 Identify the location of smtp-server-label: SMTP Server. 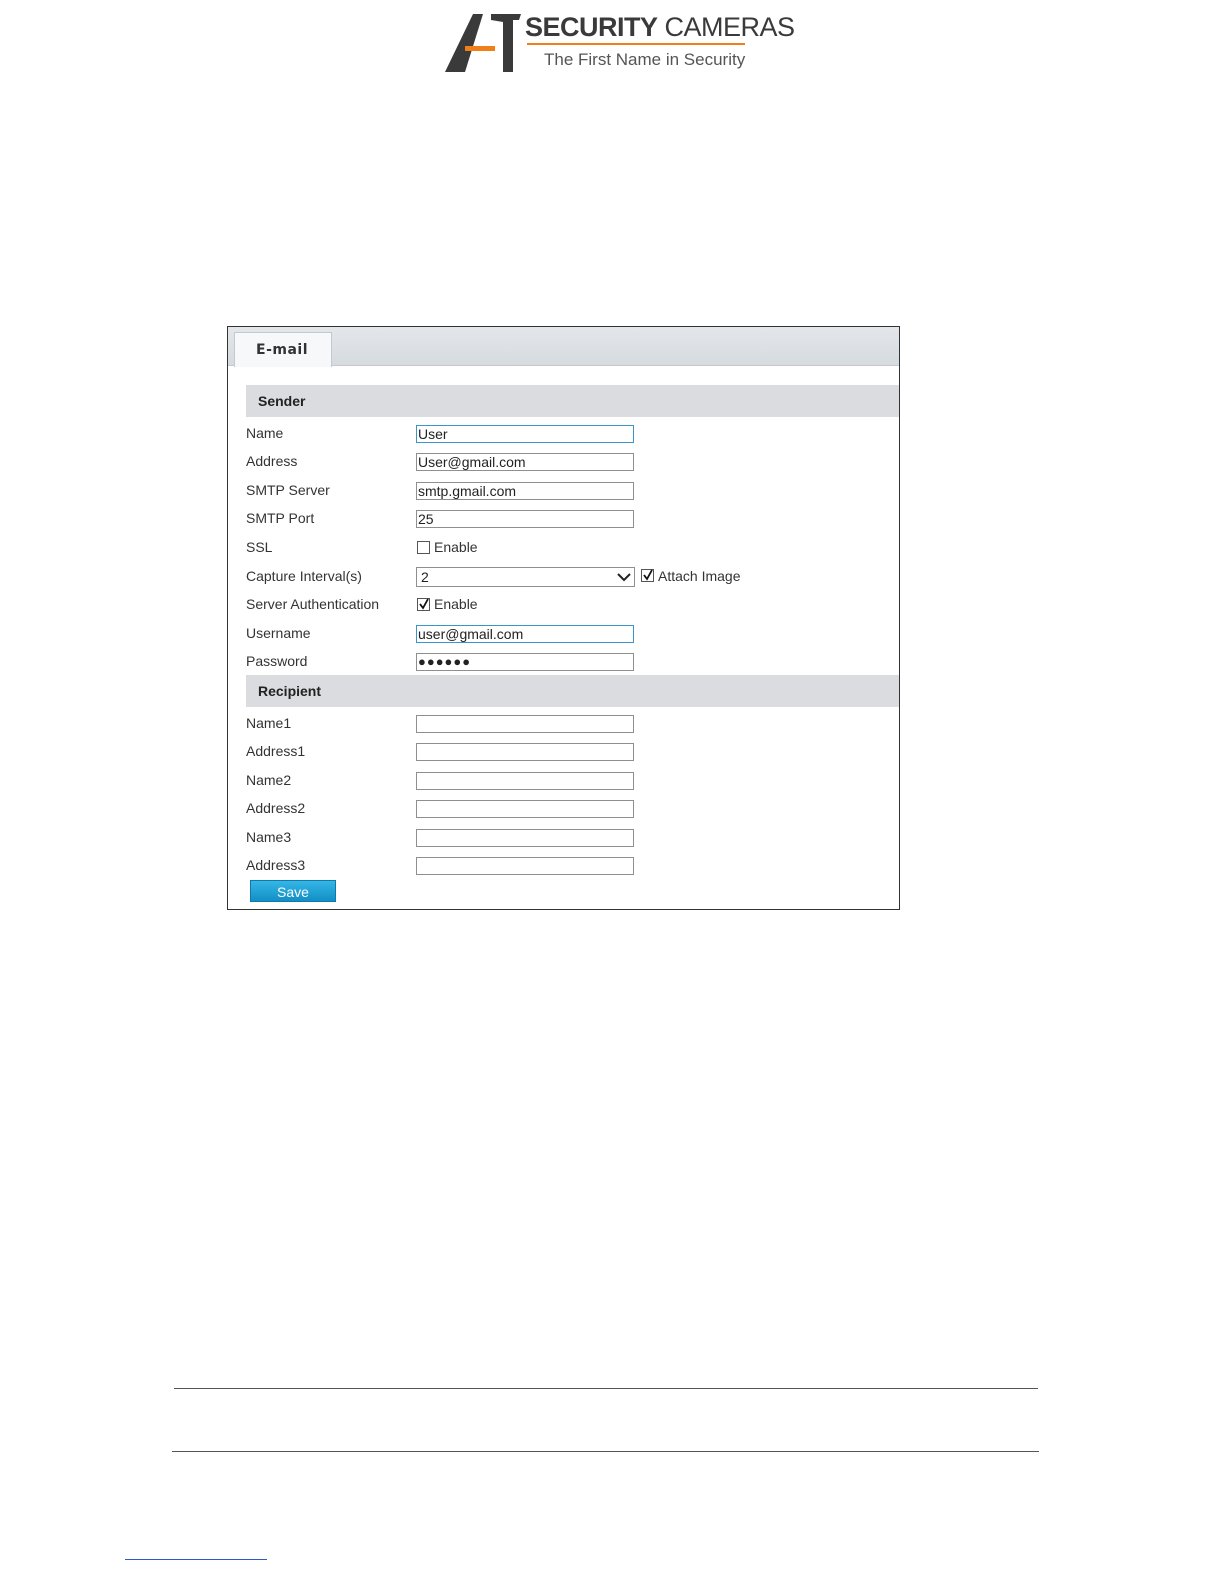
(288, 490).